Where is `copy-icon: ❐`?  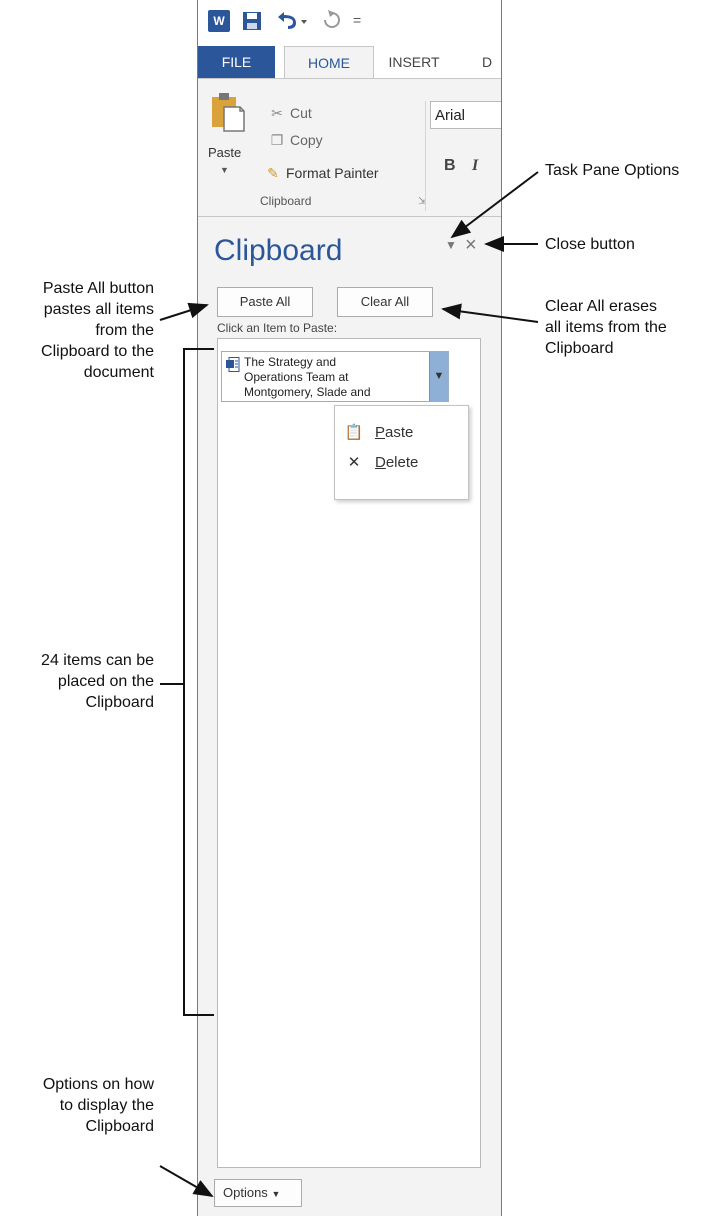
copy-icon: ❐ is located at coordinates (277, 140).